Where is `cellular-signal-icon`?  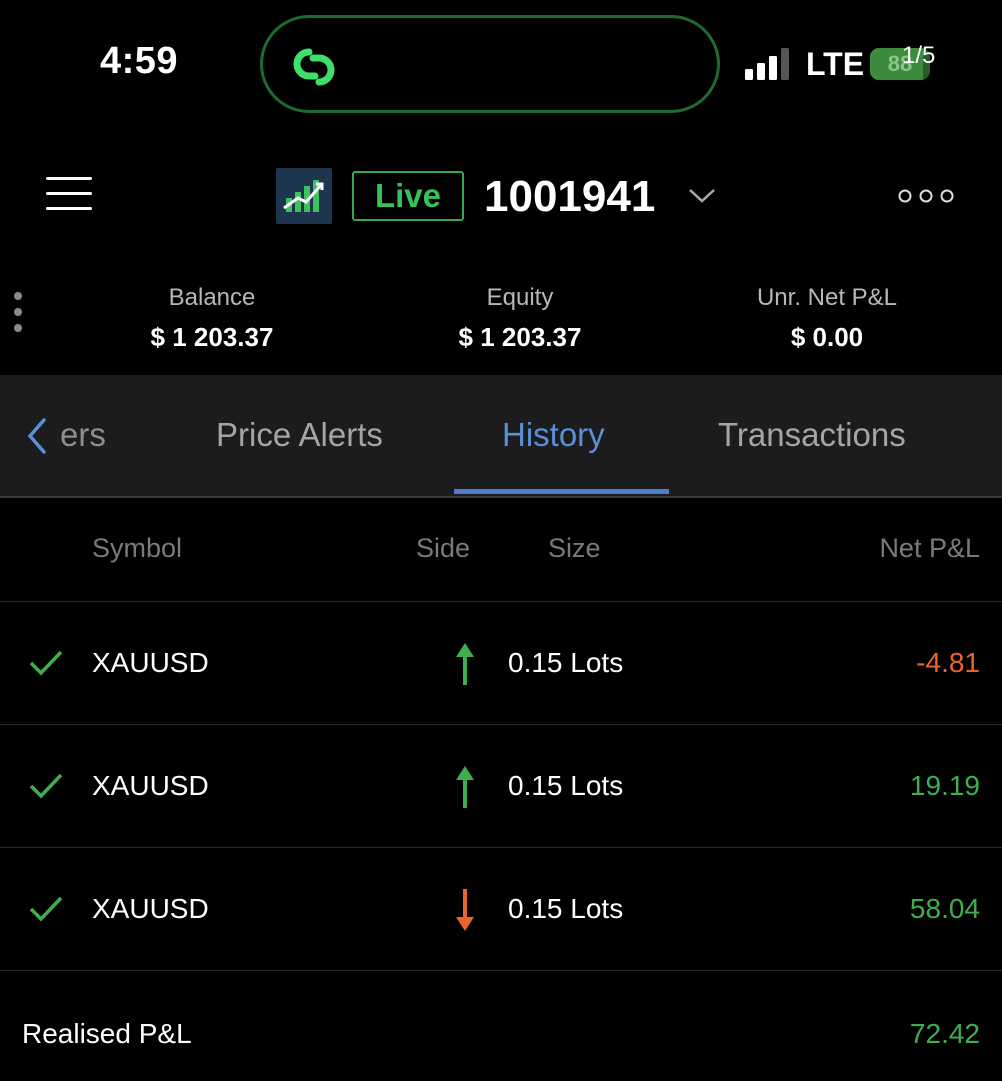
cellular-signal-icon is located at coordinates (767, 64).